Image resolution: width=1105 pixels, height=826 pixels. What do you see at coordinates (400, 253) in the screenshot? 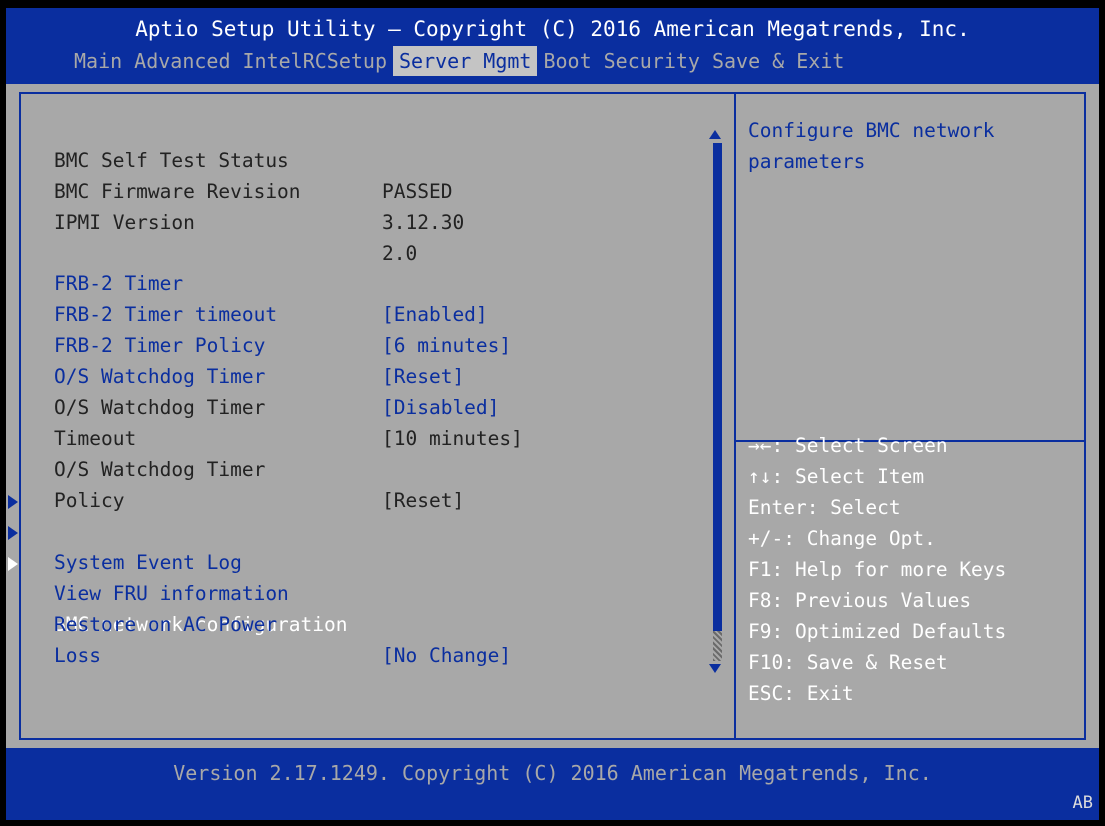
I see `ipmi-version-value: 2.0` at bounding box center [400, 253].